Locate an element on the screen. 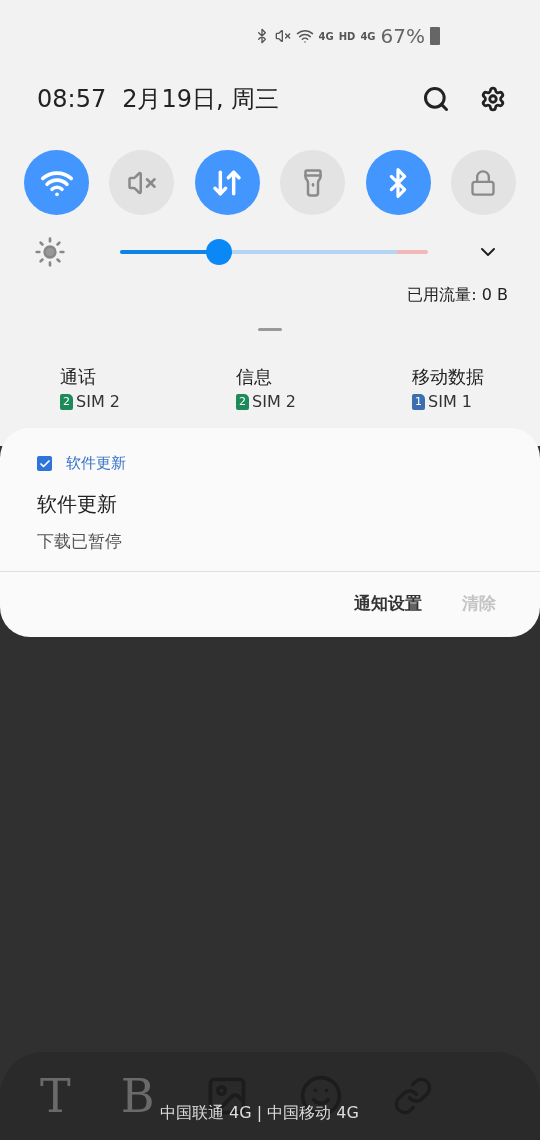  slider-thumb is located at coordinates (218, 252).